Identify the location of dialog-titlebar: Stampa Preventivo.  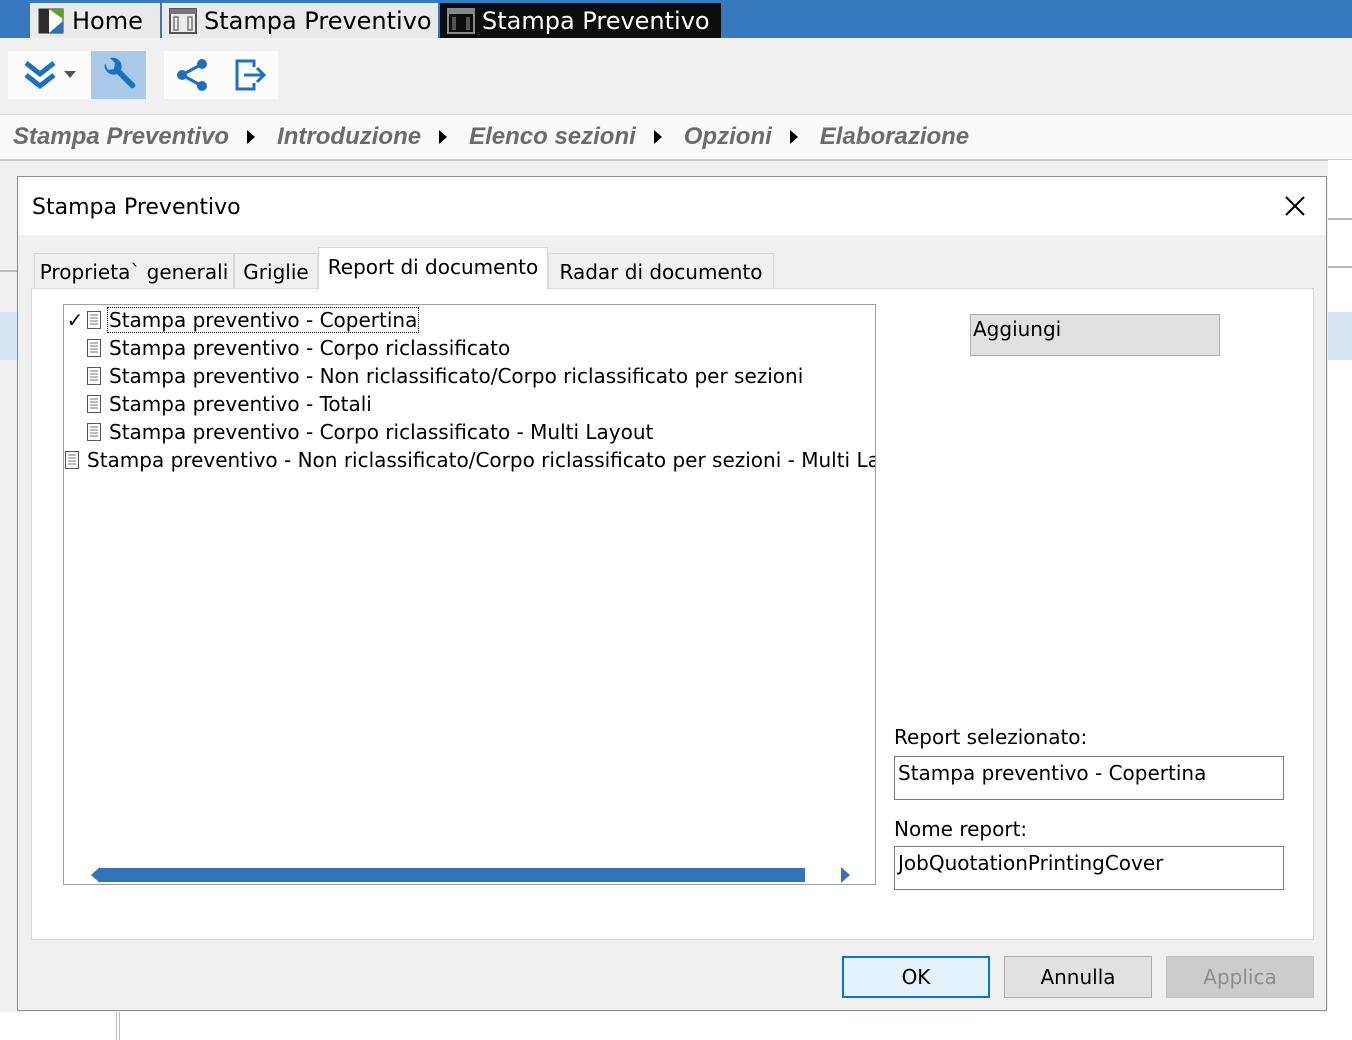
(672, 206).